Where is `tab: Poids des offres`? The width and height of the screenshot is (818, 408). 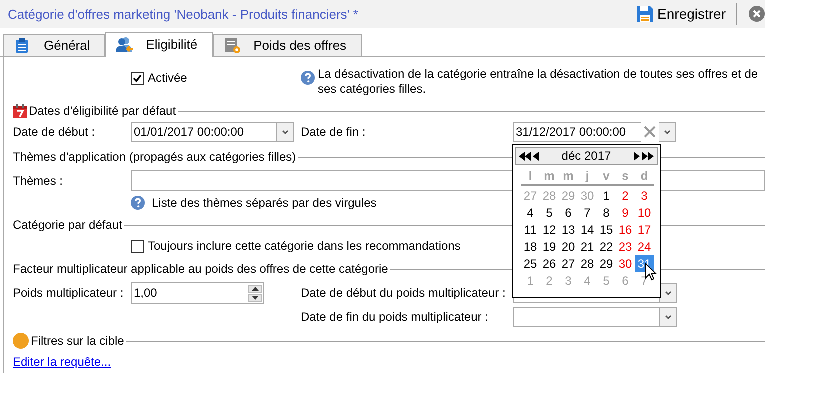
tab: Poids des offres is located at coordinates (287, 45).